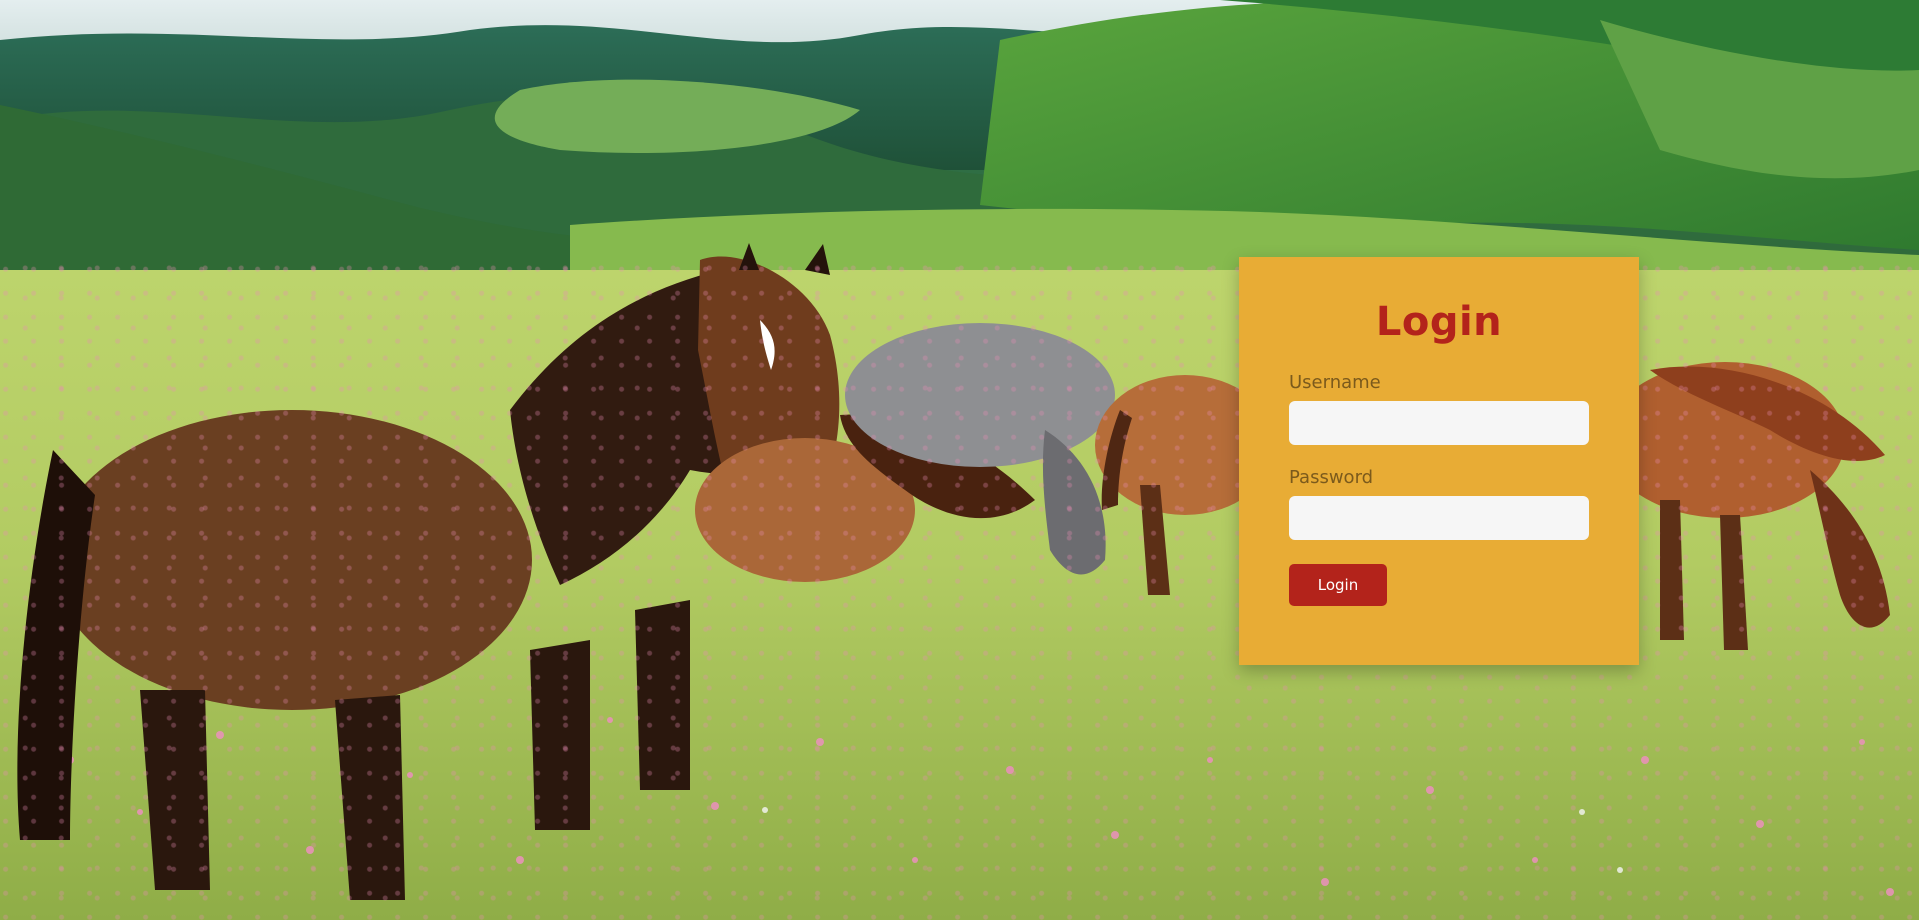 This screenshot has height=920, width=1919. What do you see at coordinates (1338, 585) in the screenshot?
I see `login-button: Login` at bounding box center [1338, 585].